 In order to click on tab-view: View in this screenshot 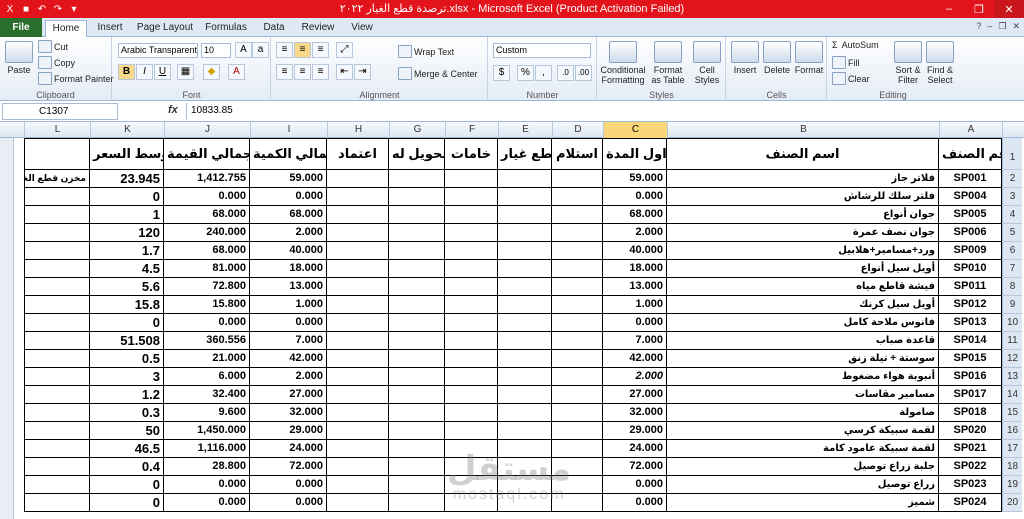, I will do `click(362, 28)`.